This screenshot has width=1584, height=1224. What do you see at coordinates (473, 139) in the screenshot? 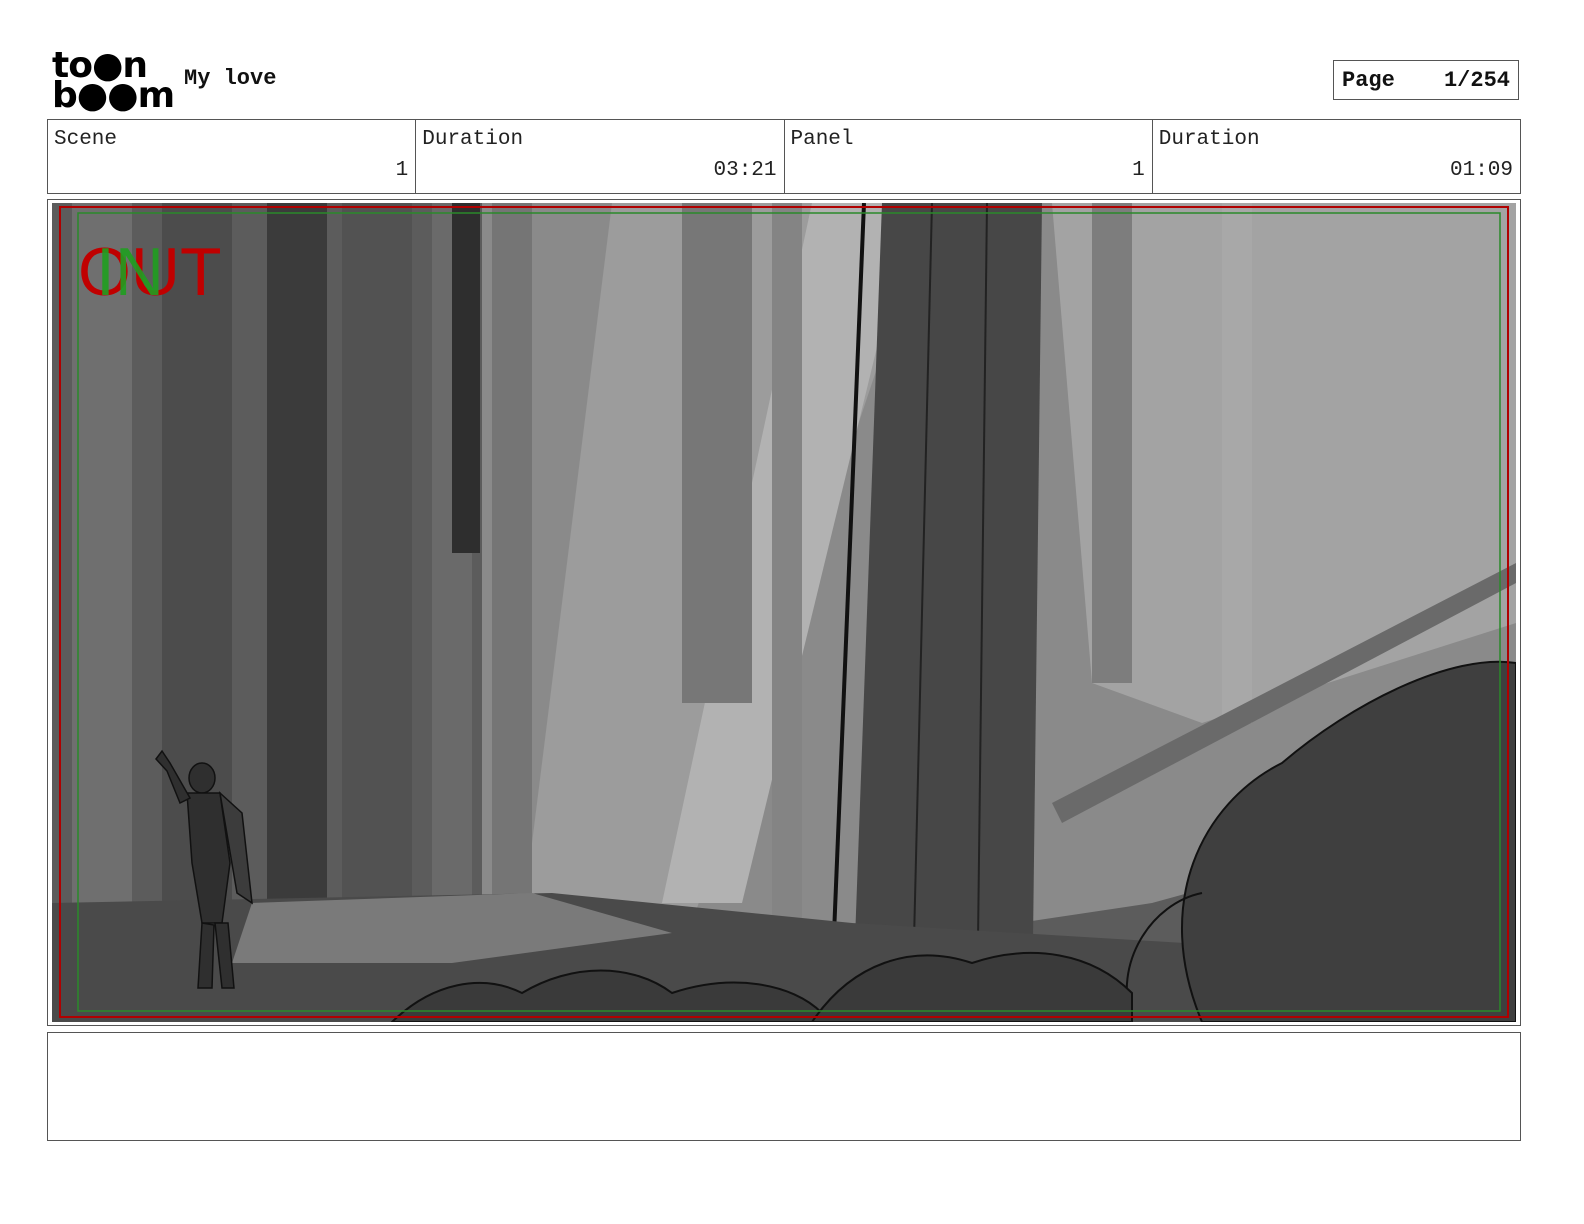
I see `scene-duration-label: Duration` at bounding box center [473, 139].